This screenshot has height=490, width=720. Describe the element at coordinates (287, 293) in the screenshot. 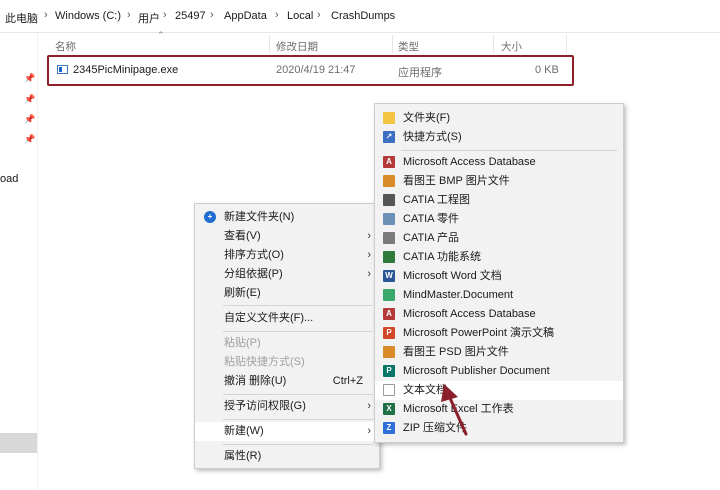

I see `menu-item-refresh: 刷新(E)` at that location.